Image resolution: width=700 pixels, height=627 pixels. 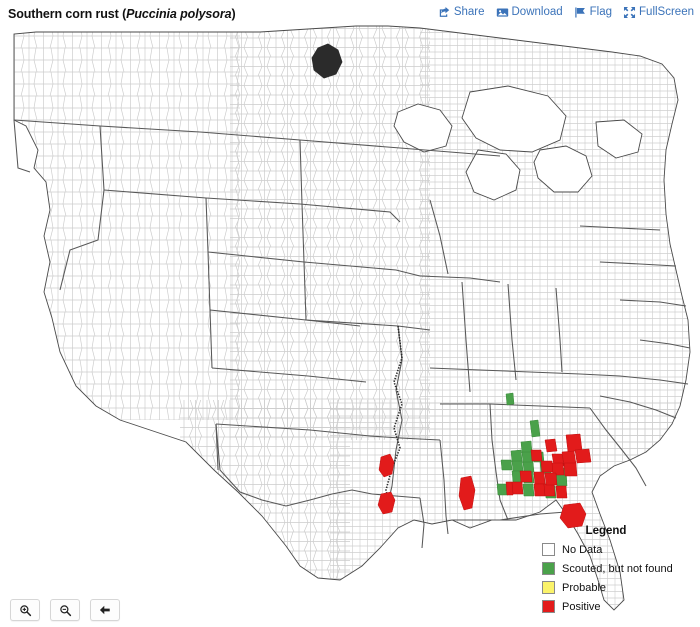 I want to click on title-prefix: Southern corn rust (, so click(x=67, y=14).